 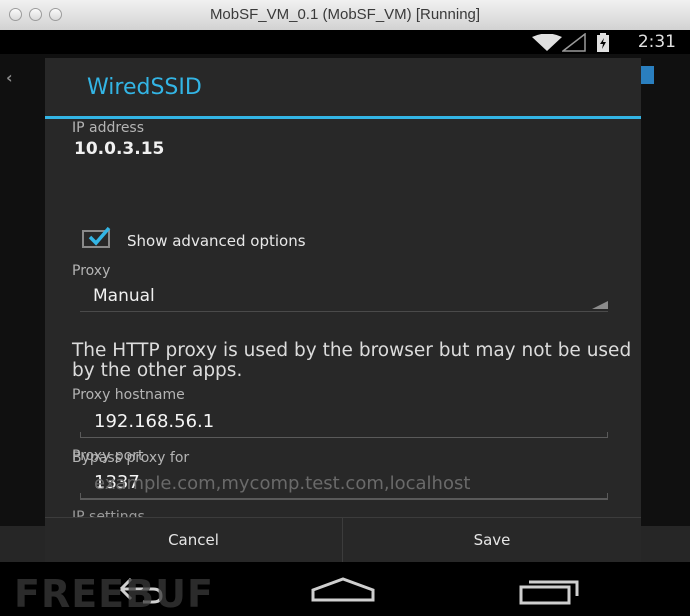 What do you see at coordinates (343, 590) in the screenshot?
I see `home-icon` at bounding box center [343, 590].